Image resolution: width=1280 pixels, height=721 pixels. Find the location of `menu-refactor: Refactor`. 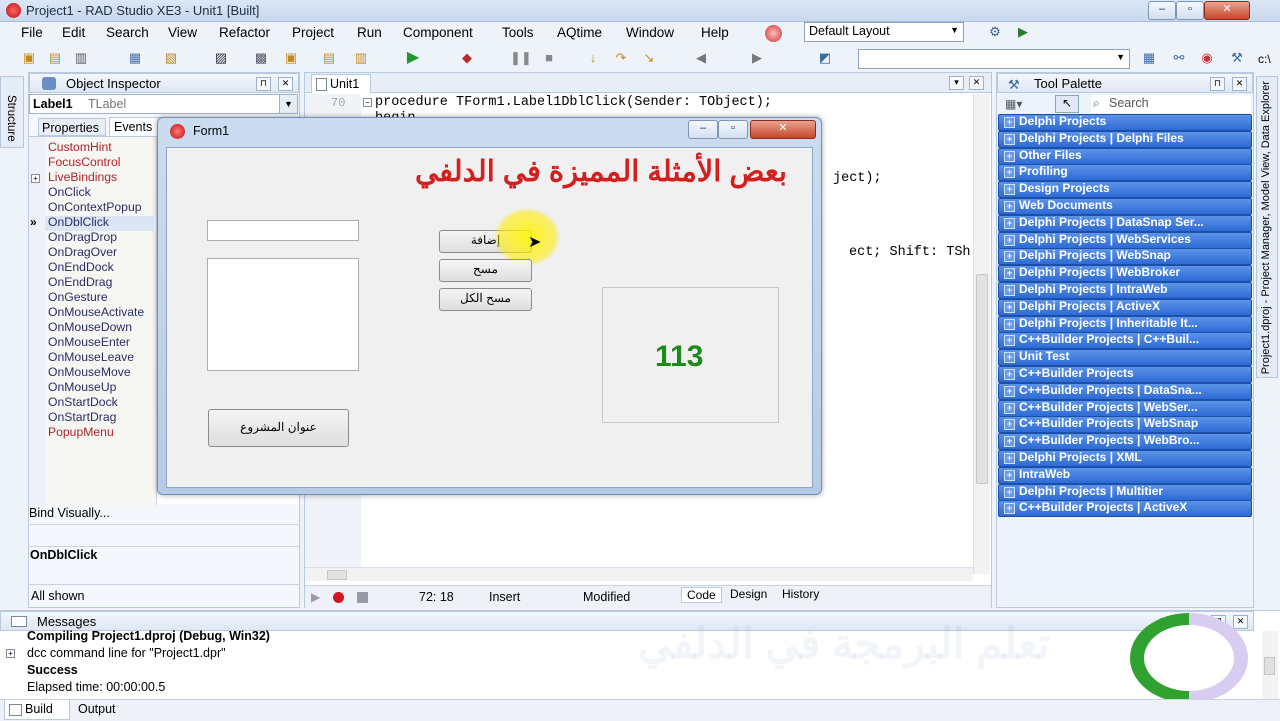

menu-refactor: Refactor is located at coordinates (244, 32).